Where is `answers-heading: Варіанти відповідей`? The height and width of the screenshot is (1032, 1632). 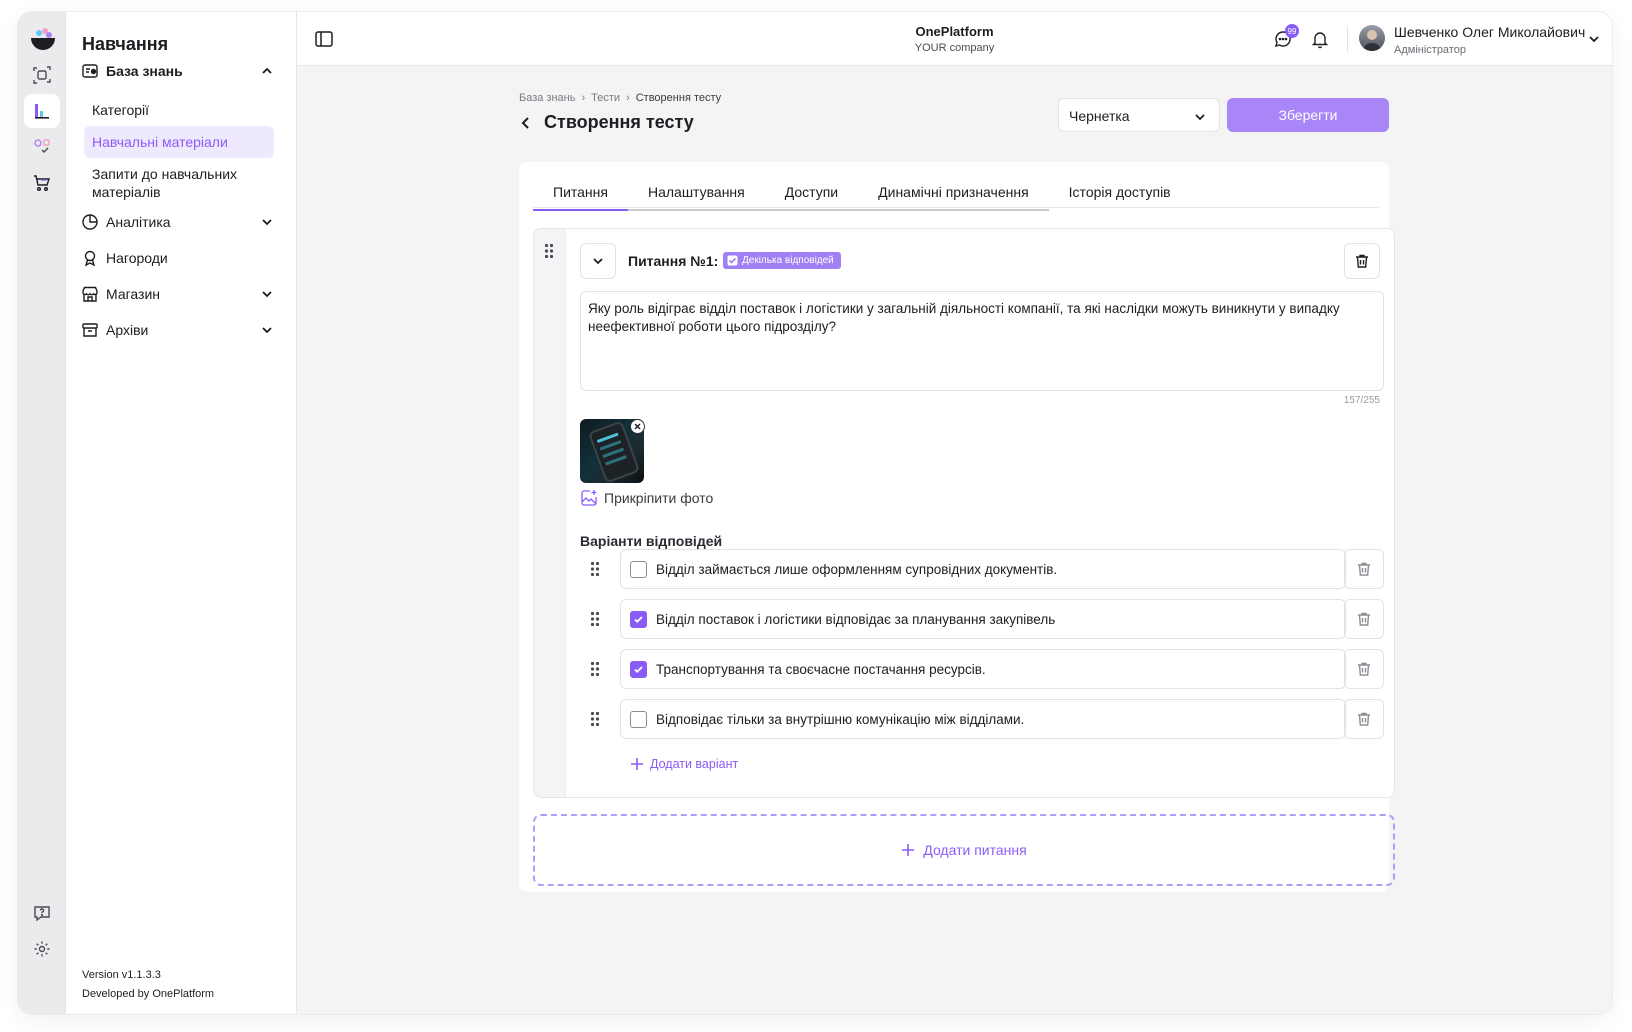
answers-heading: Варіанти відповідей is located at coordinates (651, 541).